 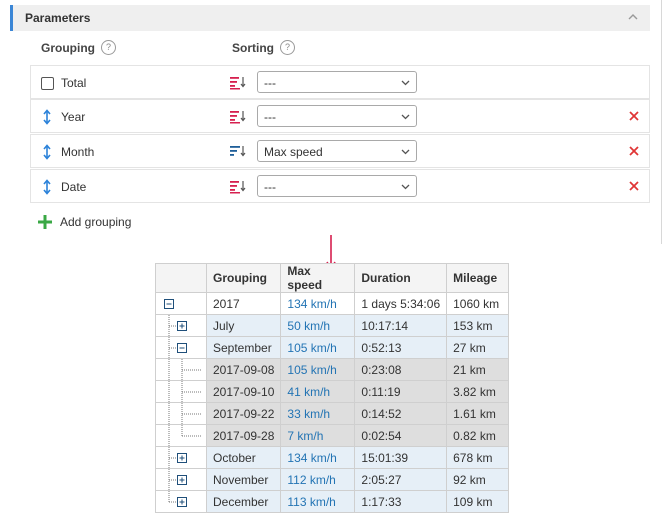 I want to click on cell-grouping: July, so click(x=243, y=325).